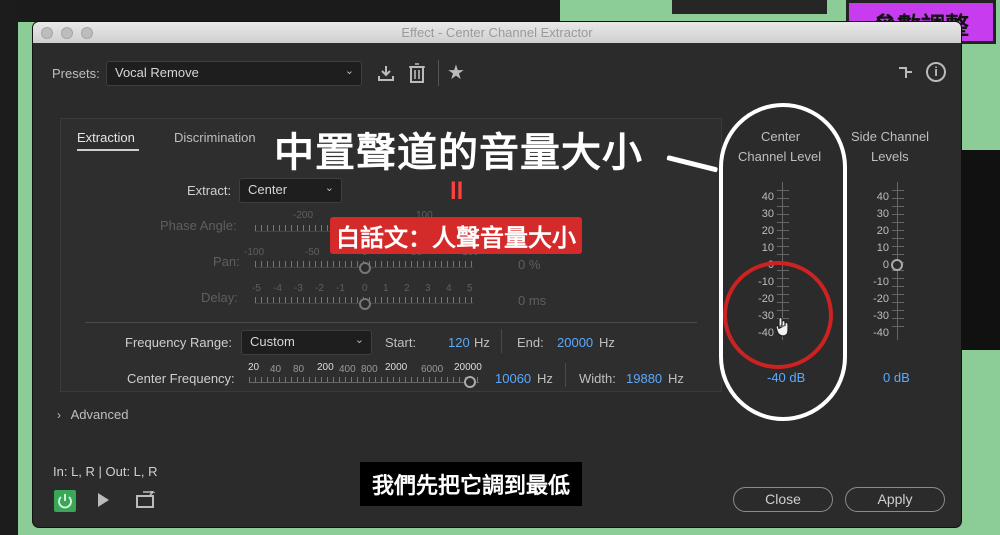  Describe the element at coordinates (76, 73) in the screenshot. I see `presets-label: Presets:` at that location.